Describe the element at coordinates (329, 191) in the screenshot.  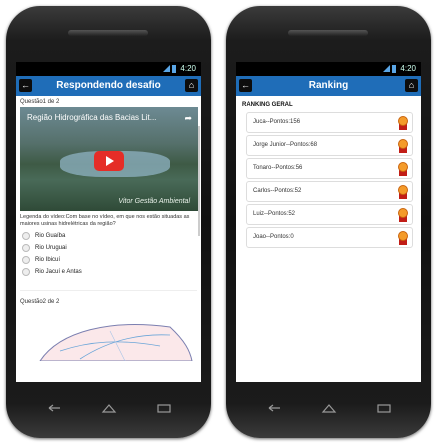
I see `ranking-item: Carlos--Pontos:52` at that location.